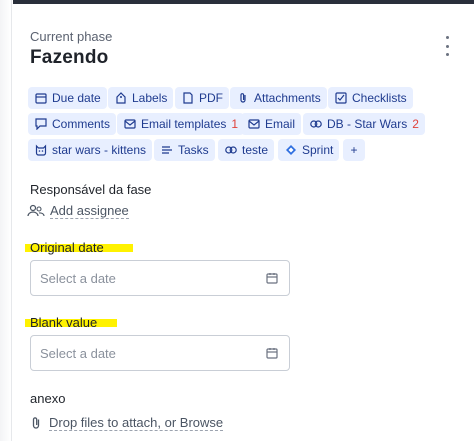 This screenshot has width=474, height=441. I want to click on phase-label: Current phase, so click(71, 36).